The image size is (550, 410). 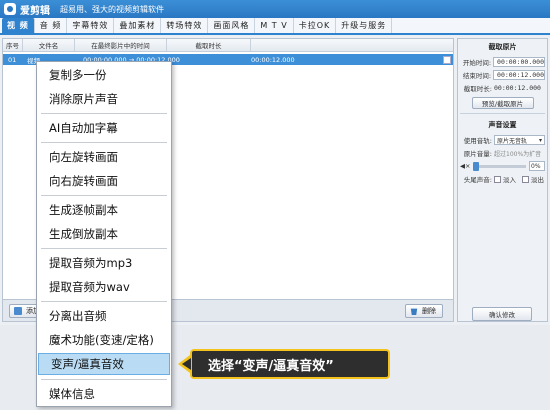 What do you see at coordinates (502, 314) in the screenshot?
I see `confirm-changes-button: 确认修改` at bounding box center [502, 314].